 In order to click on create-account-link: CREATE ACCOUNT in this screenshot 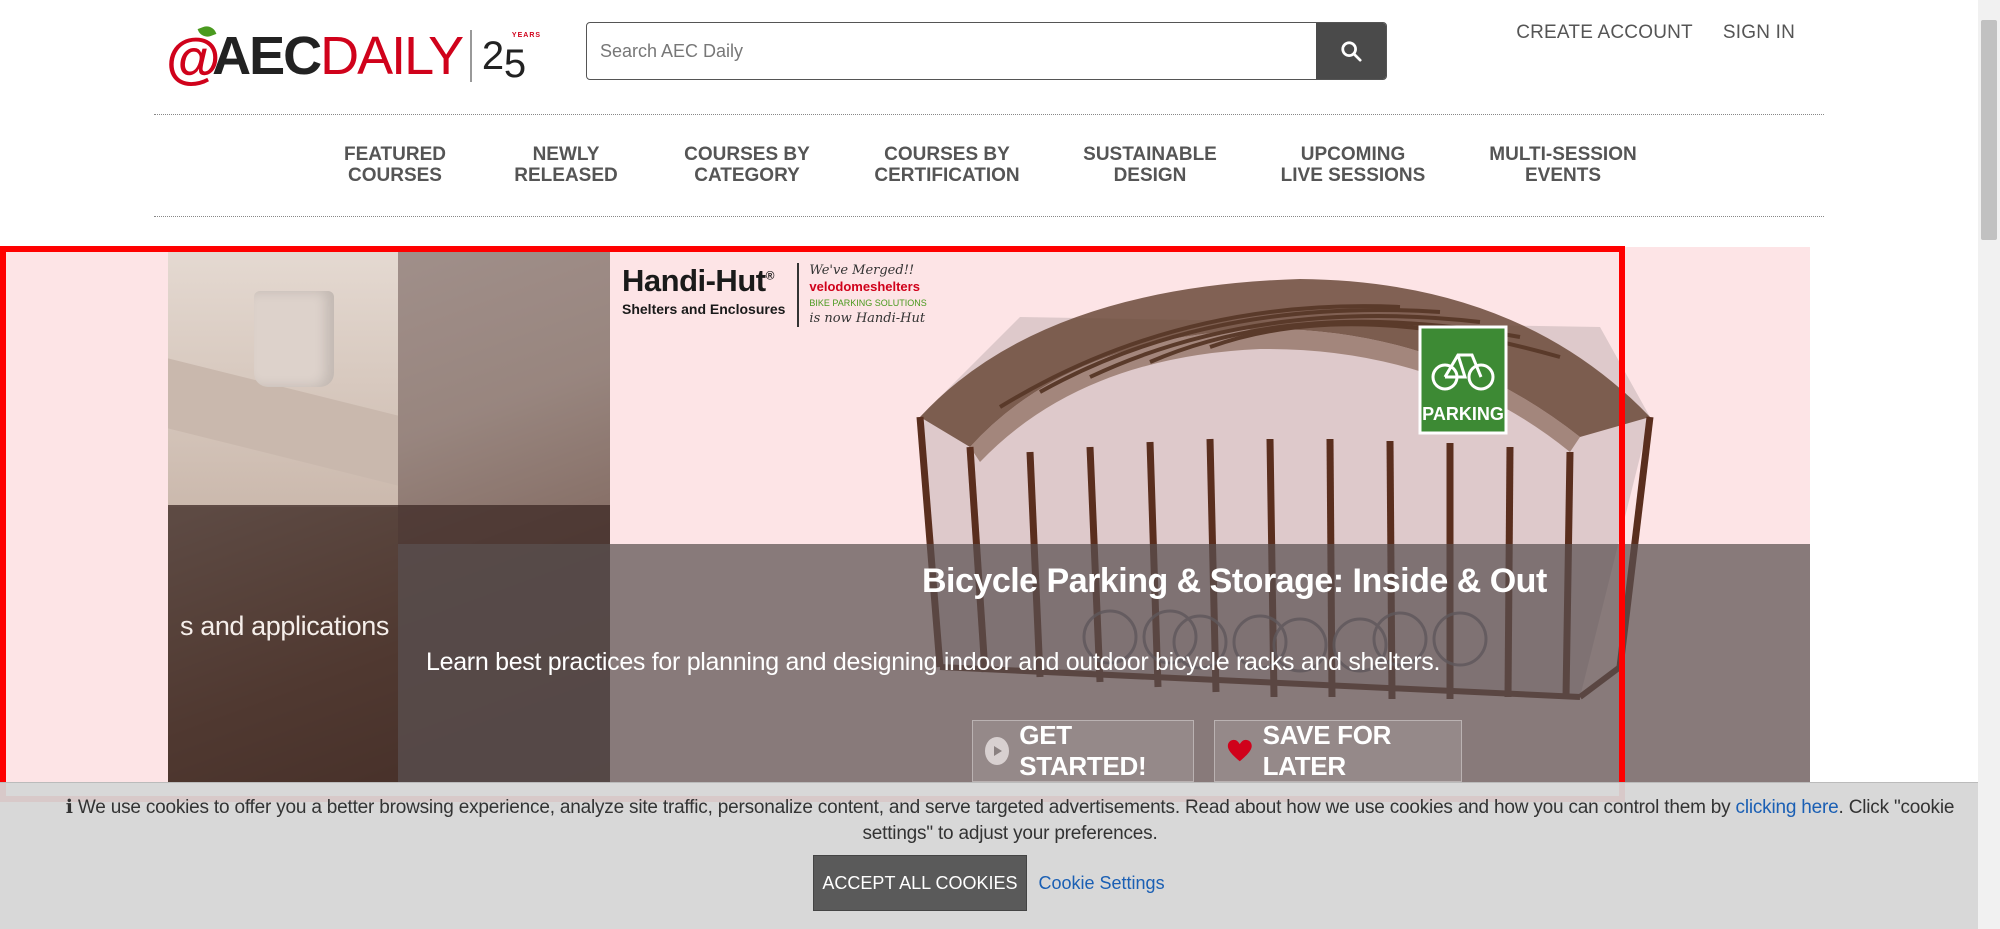, I will do `click(1604, 33)`.